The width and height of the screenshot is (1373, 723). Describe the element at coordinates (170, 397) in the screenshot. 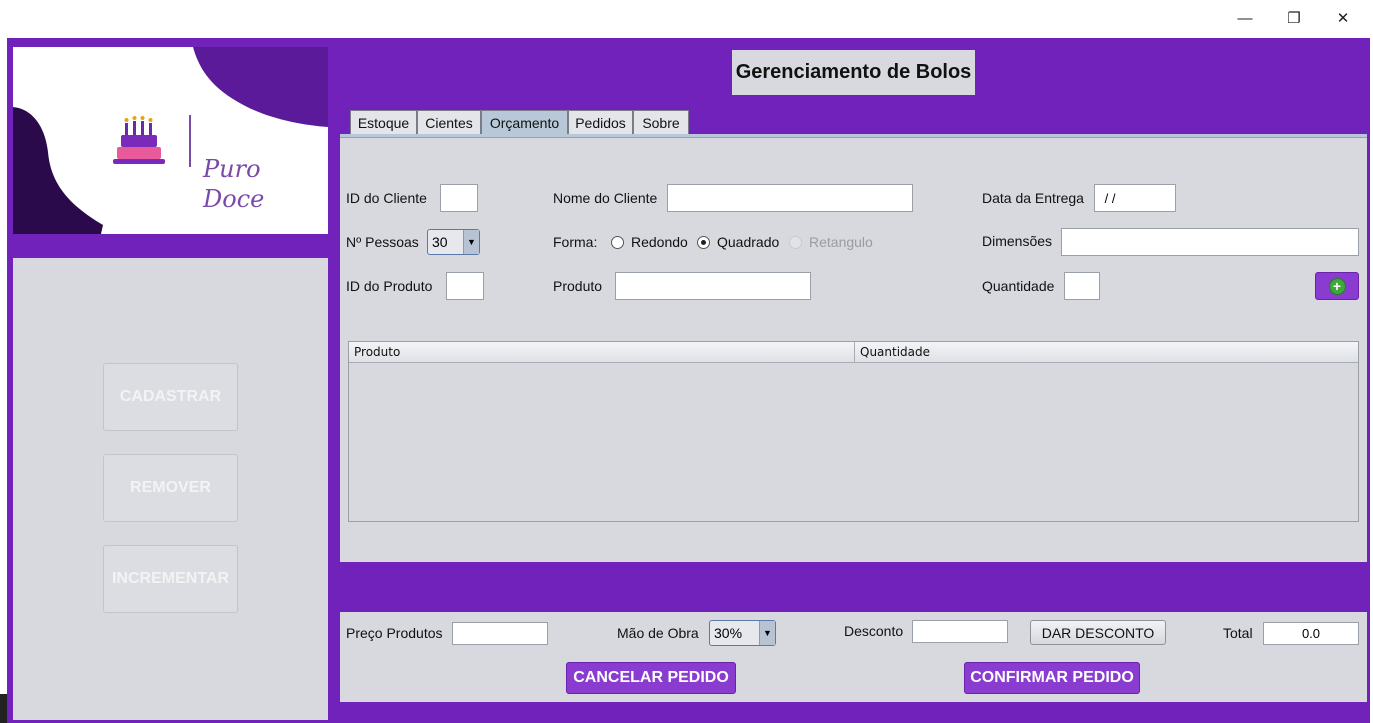

I see `register-button: CADASTRAR` at that location.